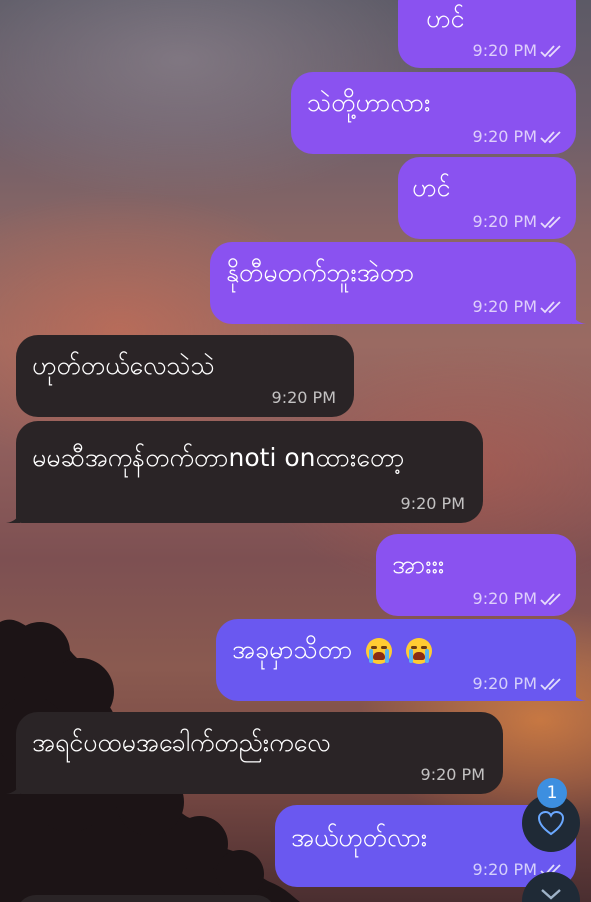  Describe the element at coordinates (369, 102) in the screenshot. I see `message-text: သဲတို့ဟာလား` at that location.